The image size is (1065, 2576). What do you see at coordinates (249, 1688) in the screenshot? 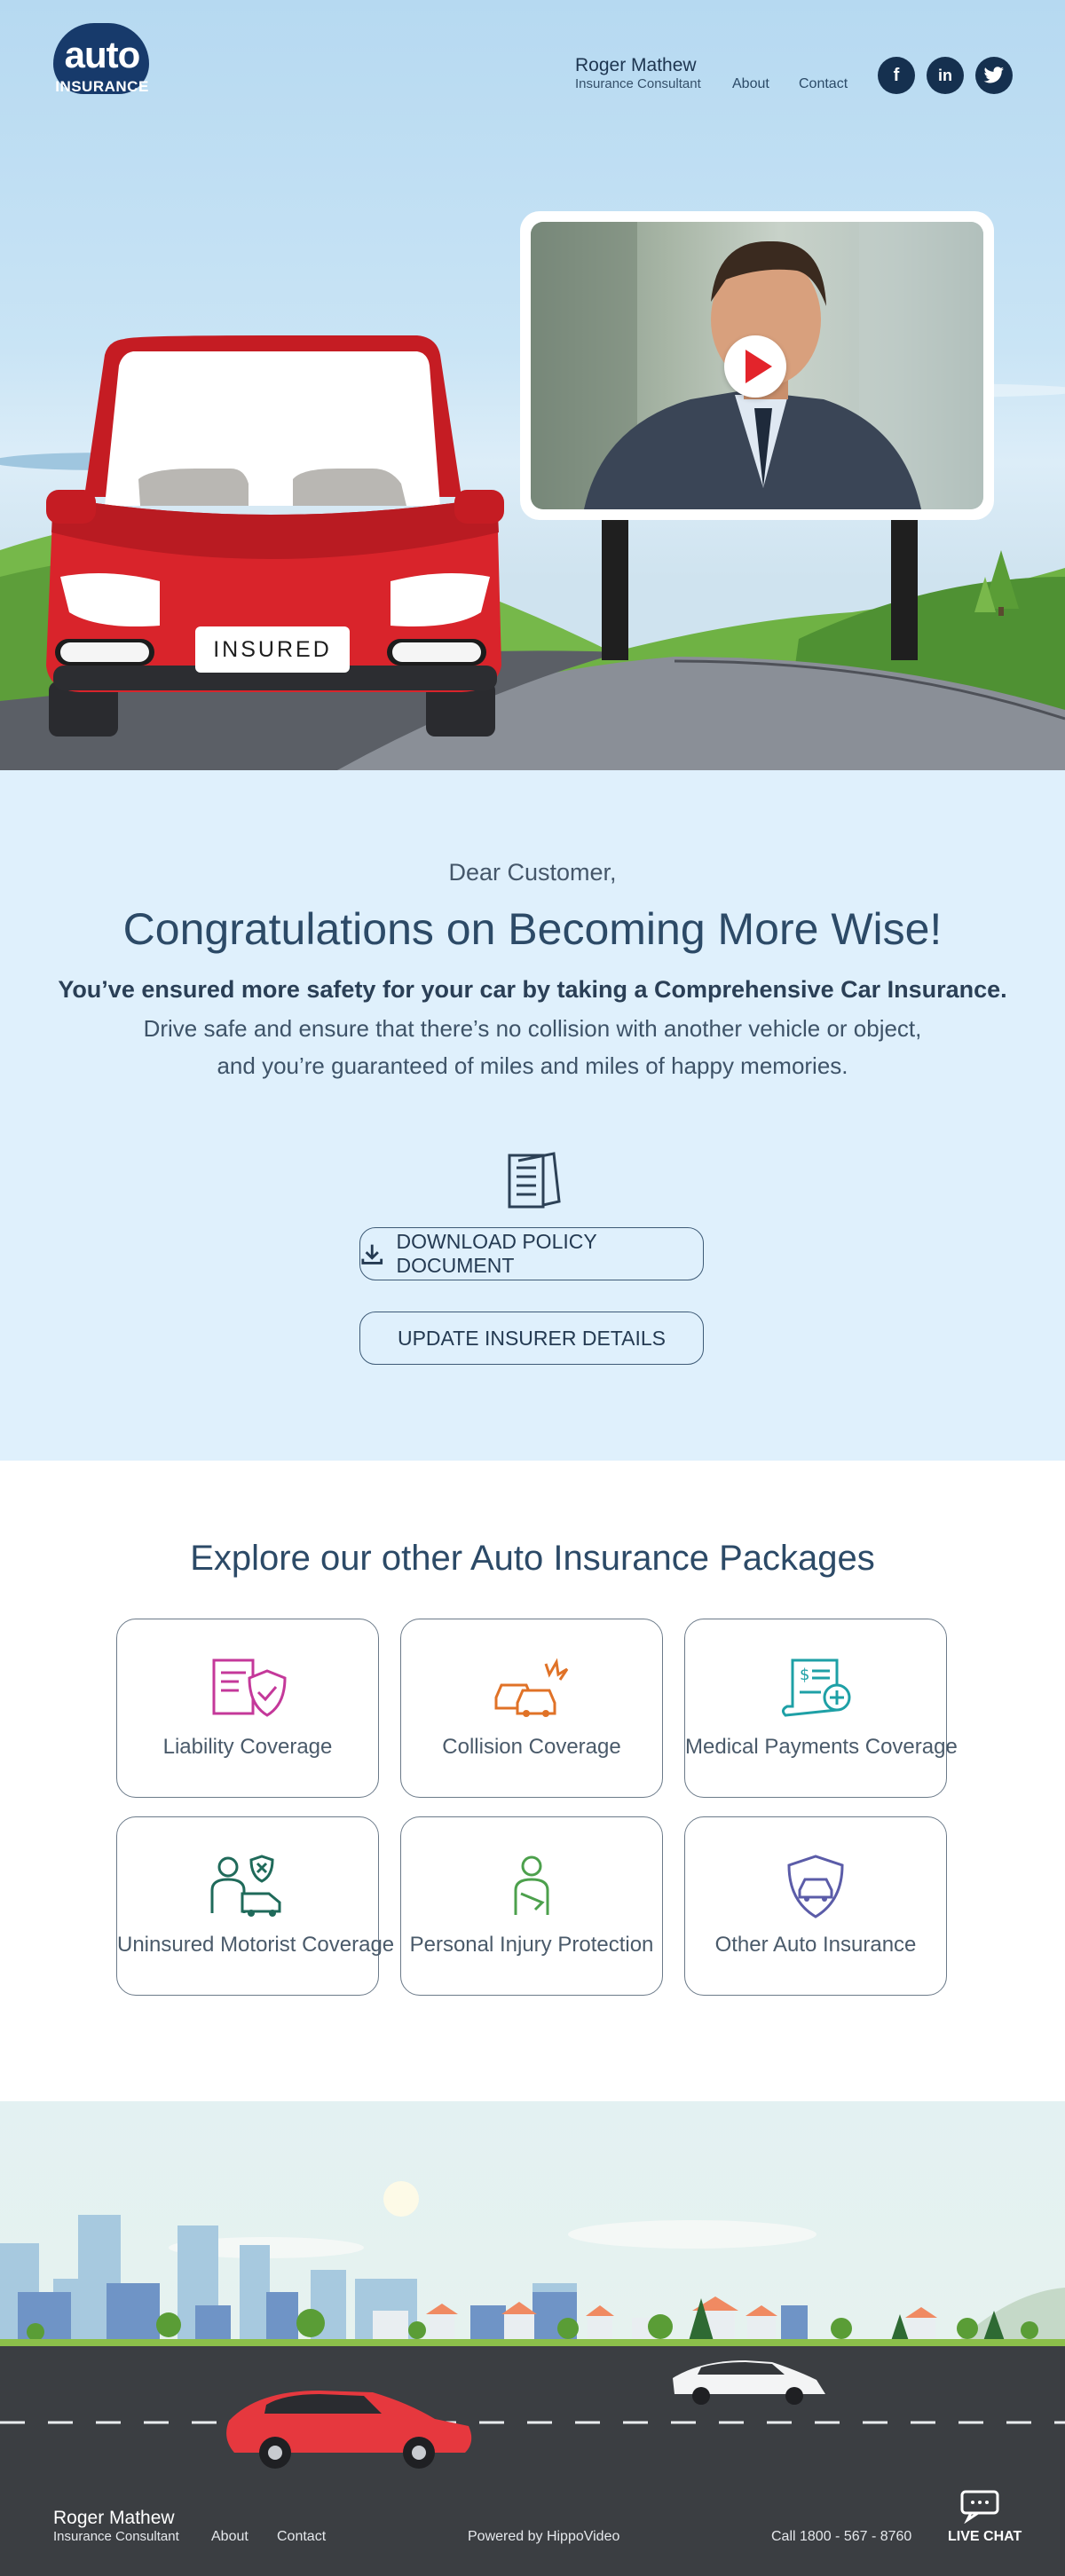
I see `liability-icon` at bounding box center [249, 1688].